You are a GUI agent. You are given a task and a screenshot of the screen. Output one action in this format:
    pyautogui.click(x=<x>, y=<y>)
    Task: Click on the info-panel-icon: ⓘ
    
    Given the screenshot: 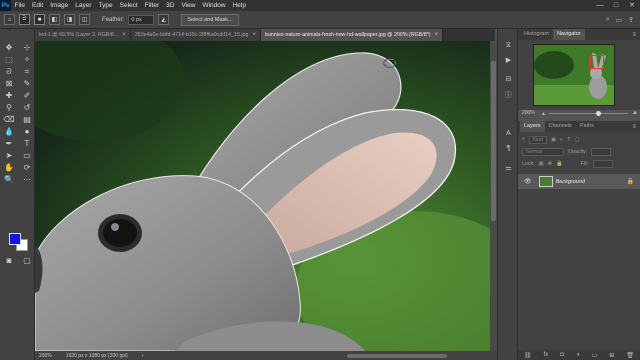 What is the action you would take?
    pyautogui.click(x=508, y=96)
    